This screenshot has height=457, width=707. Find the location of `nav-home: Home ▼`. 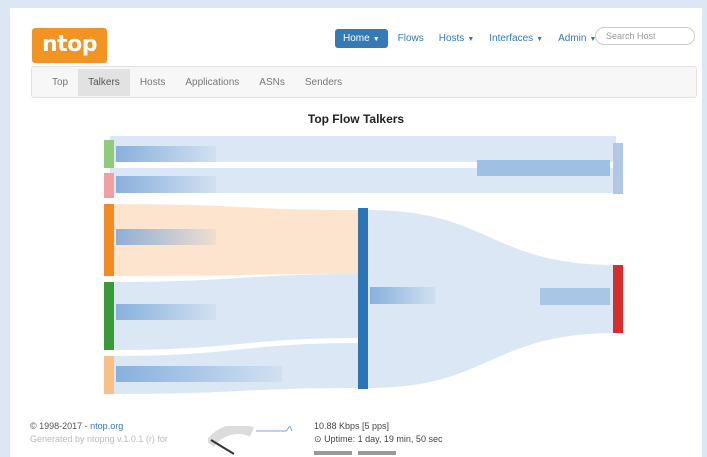

nav-home: Home ▼ is located at coordinates (361, 38).